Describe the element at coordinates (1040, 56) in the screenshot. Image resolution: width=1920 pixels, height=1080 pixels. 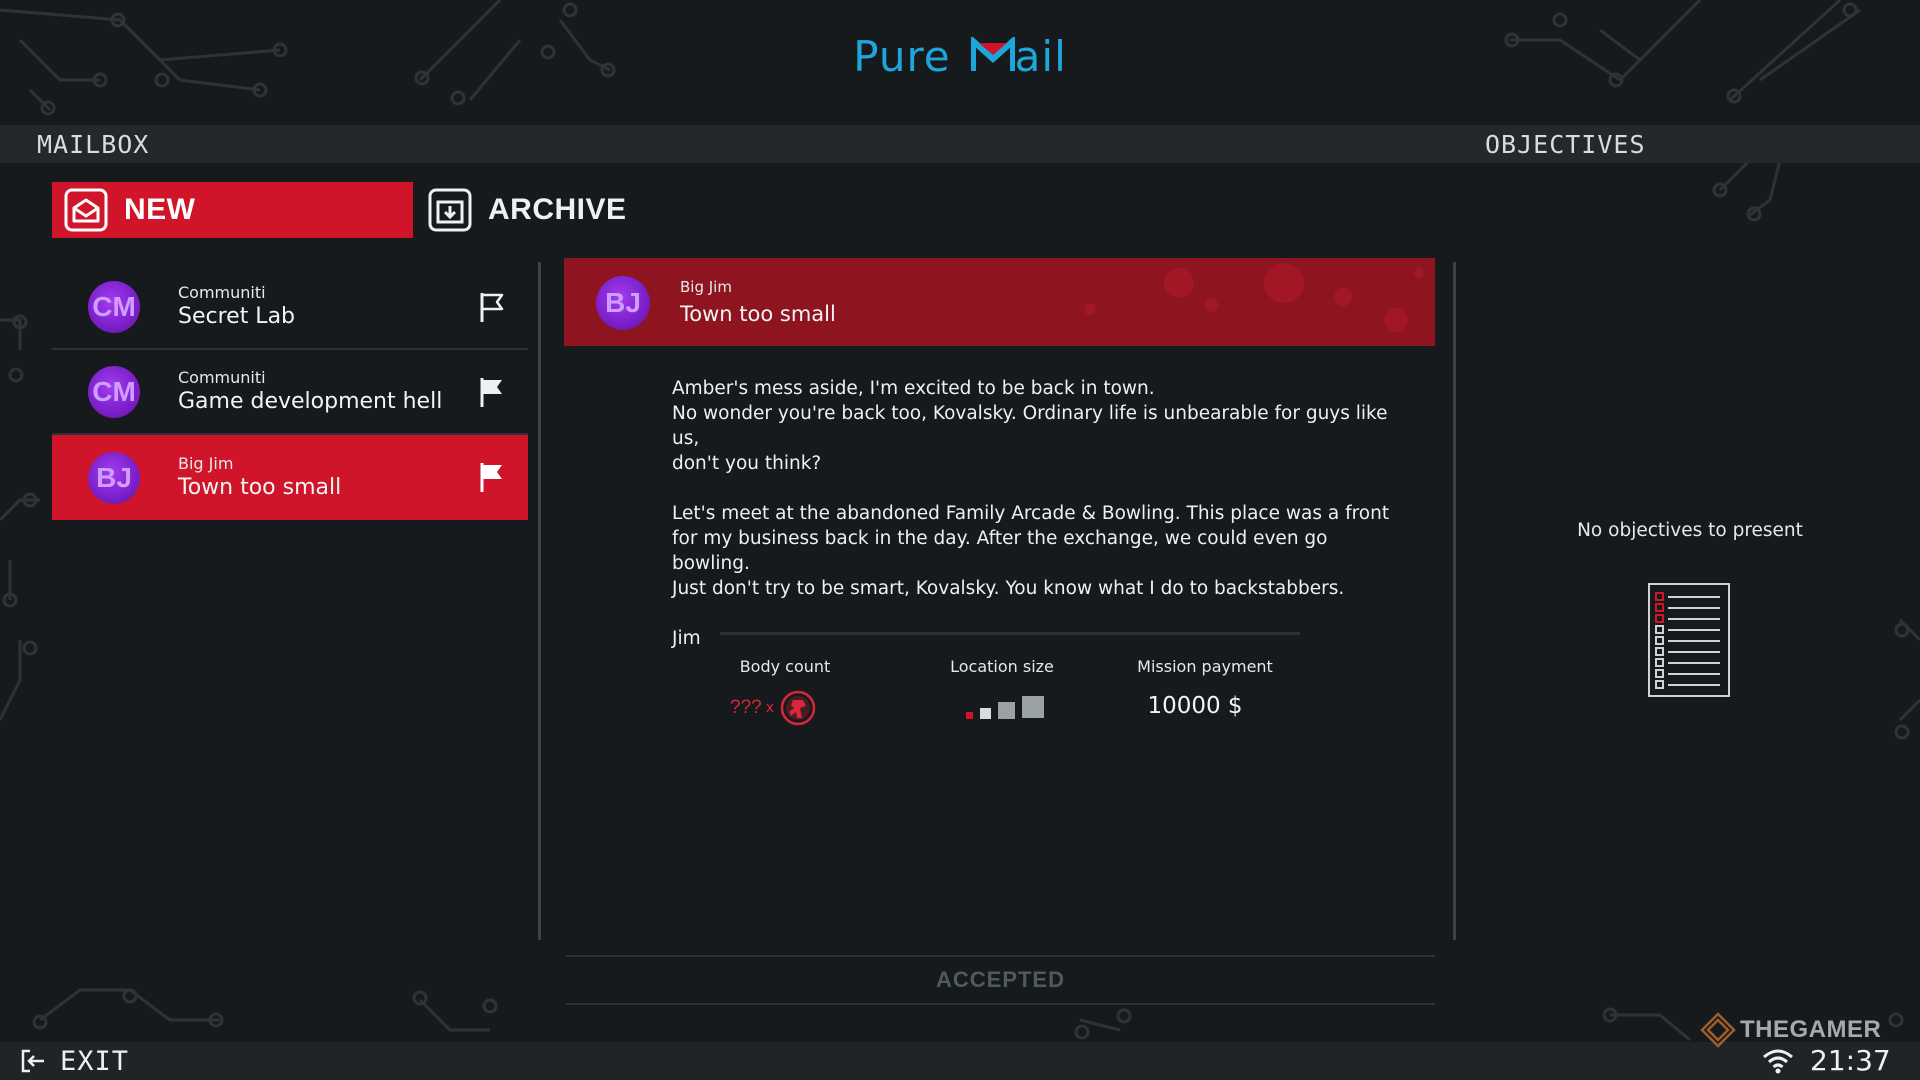
I see `logo-text-ail: ail` at that location.